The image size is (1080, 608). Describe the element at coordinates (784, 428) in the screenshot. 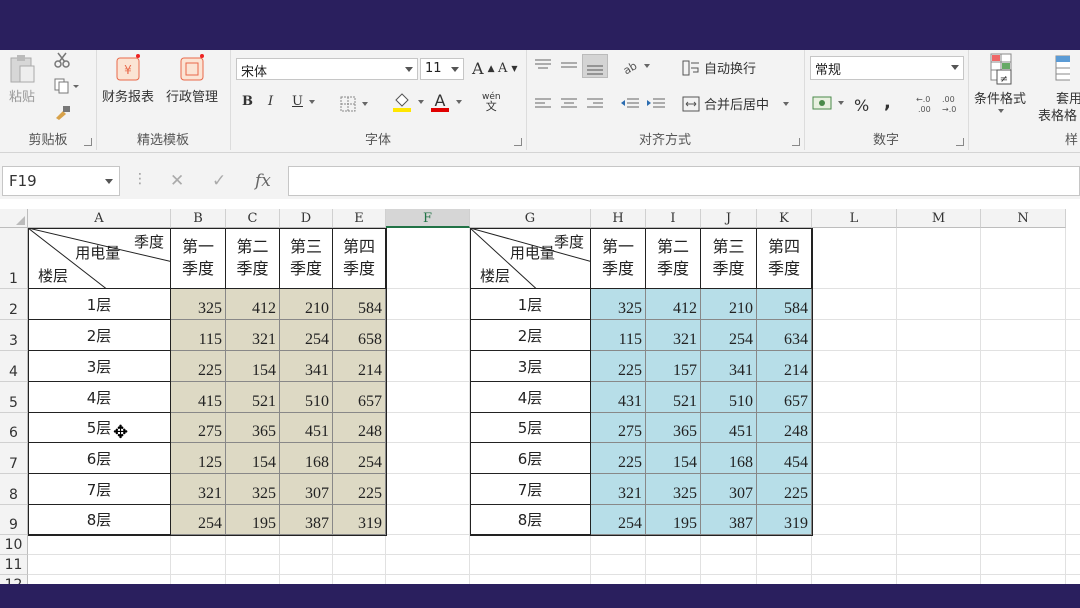

I see `table-right-value-cell: 248` at that location.